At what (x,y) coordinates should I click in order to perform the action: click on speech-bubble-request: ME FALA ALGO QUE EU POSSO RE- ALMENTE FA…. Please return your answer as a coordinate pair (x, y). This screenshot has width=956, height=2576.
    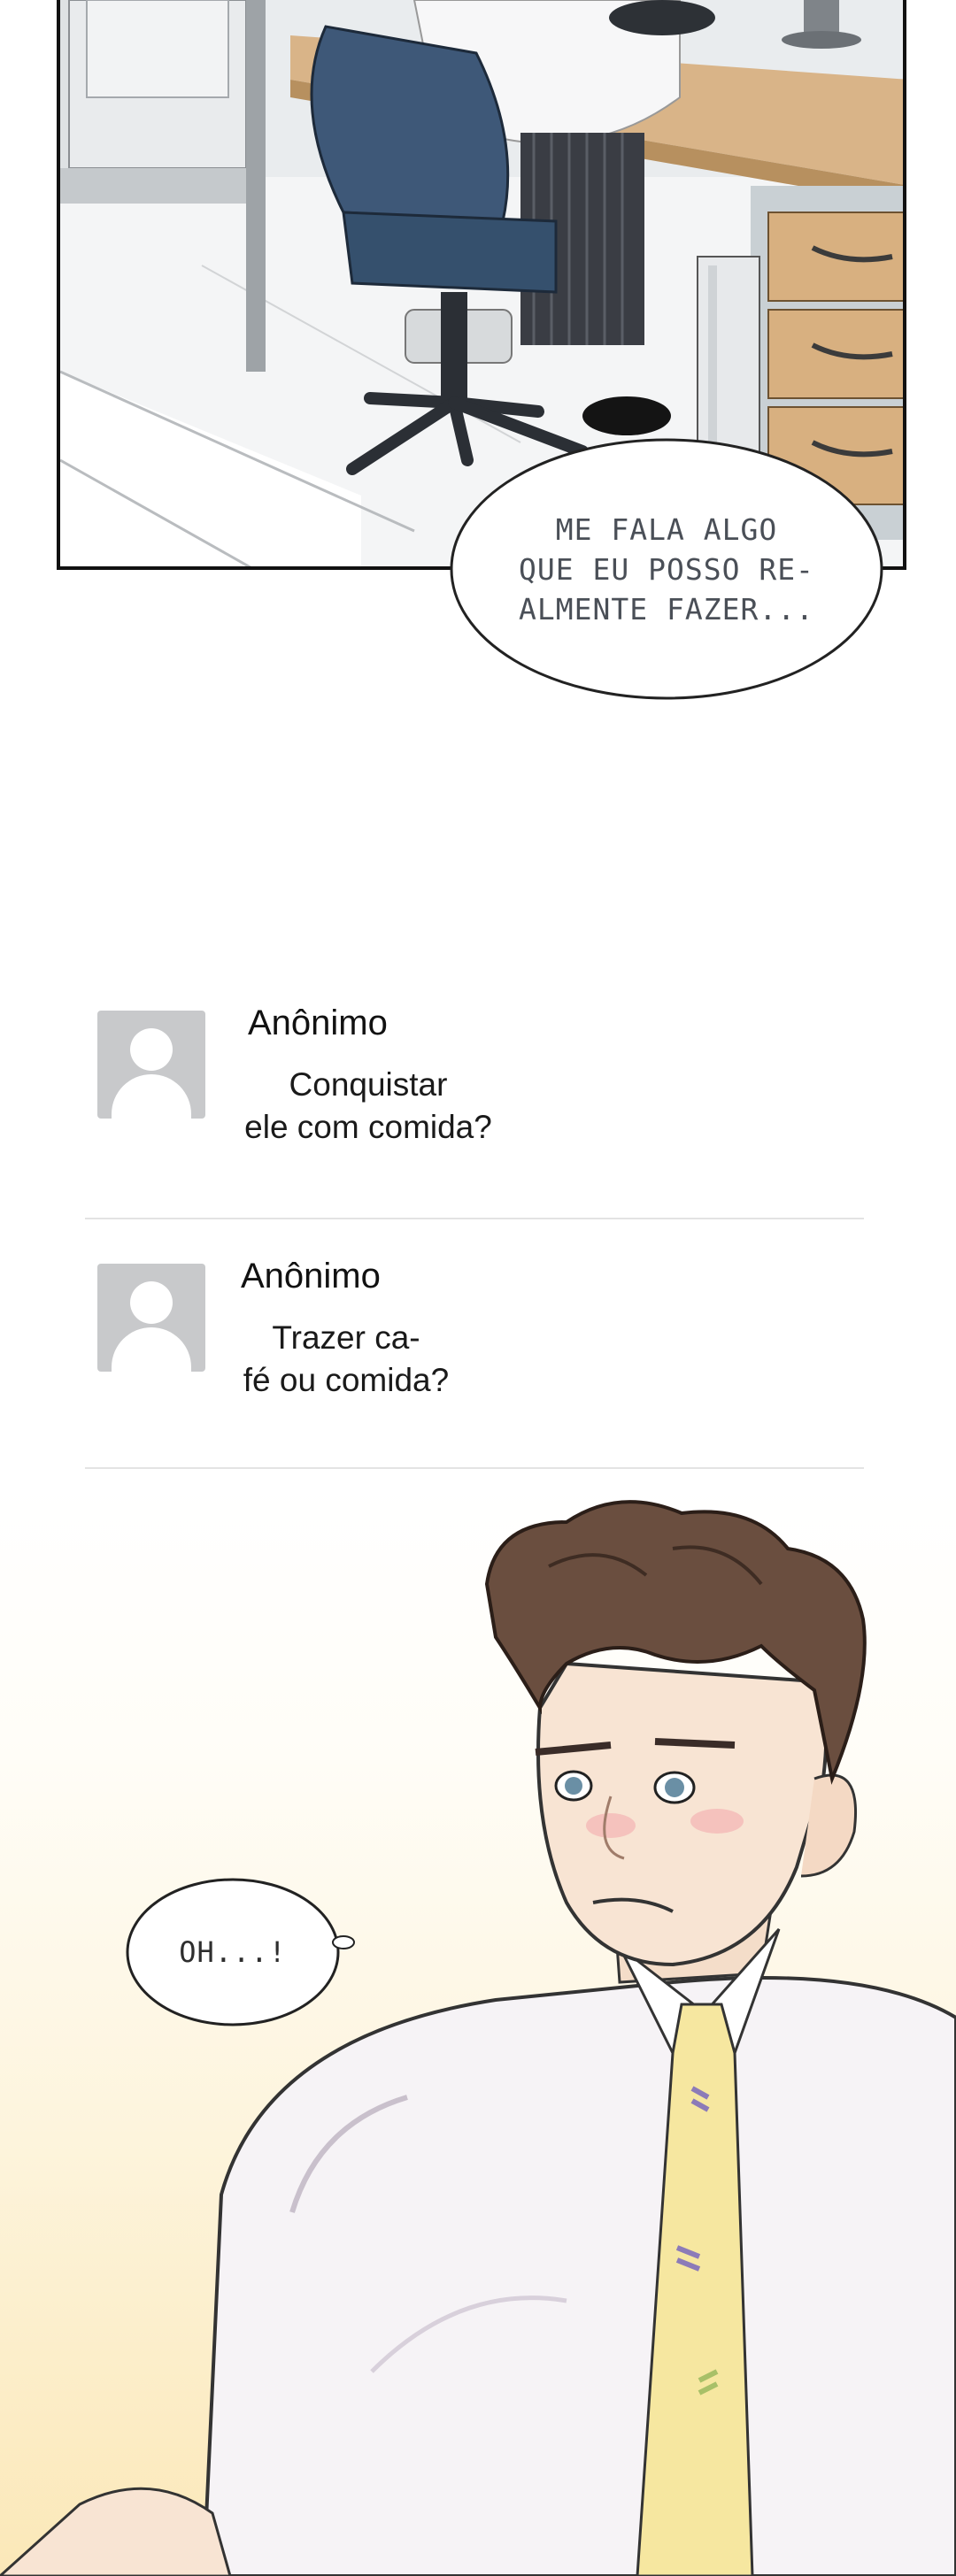
    Looking at the image, I should click on (666, 569).